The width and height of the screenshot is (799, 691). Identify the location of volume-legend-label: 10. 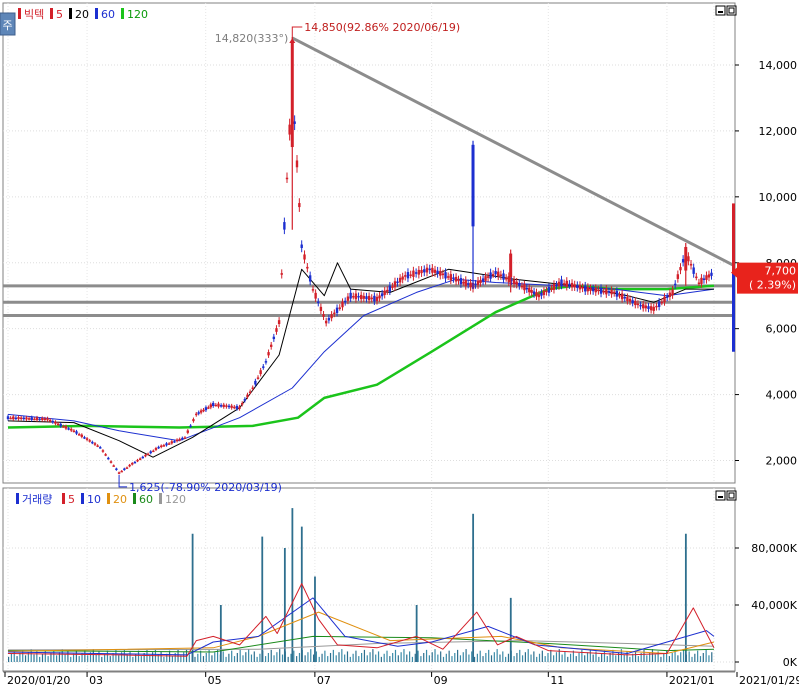
(94, 499).